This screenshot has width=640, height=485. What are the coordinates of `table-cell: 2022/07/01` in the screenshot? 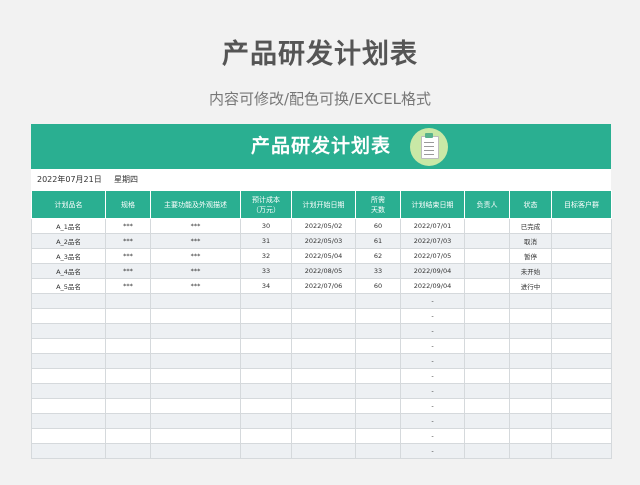 It's located at (432, 226).